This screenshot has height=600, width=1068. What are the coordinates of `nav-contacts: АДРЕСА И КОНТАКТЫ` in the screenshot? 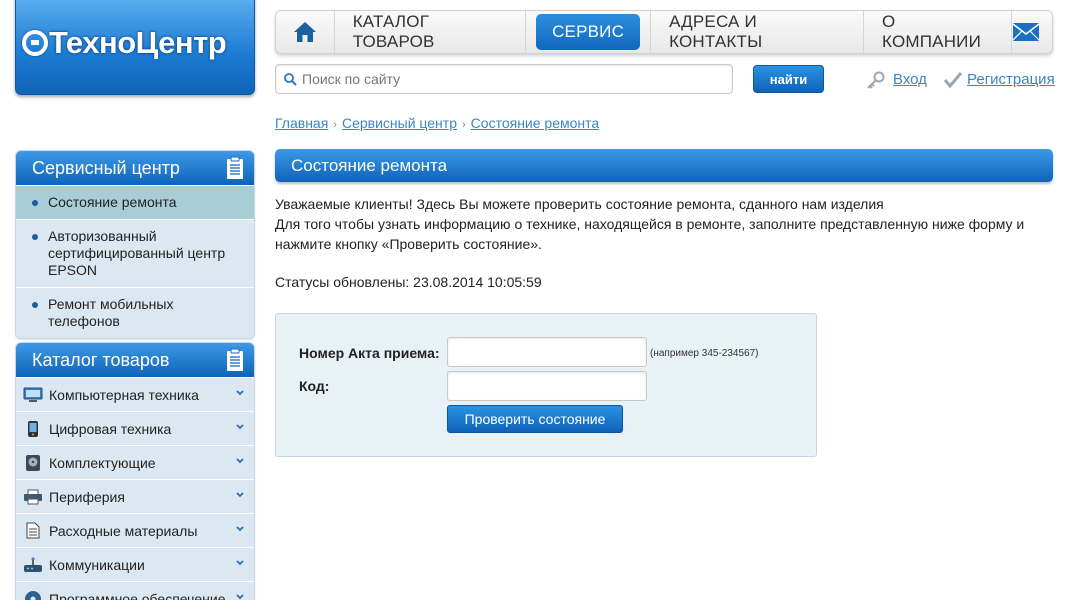 It's located at (758, 32).